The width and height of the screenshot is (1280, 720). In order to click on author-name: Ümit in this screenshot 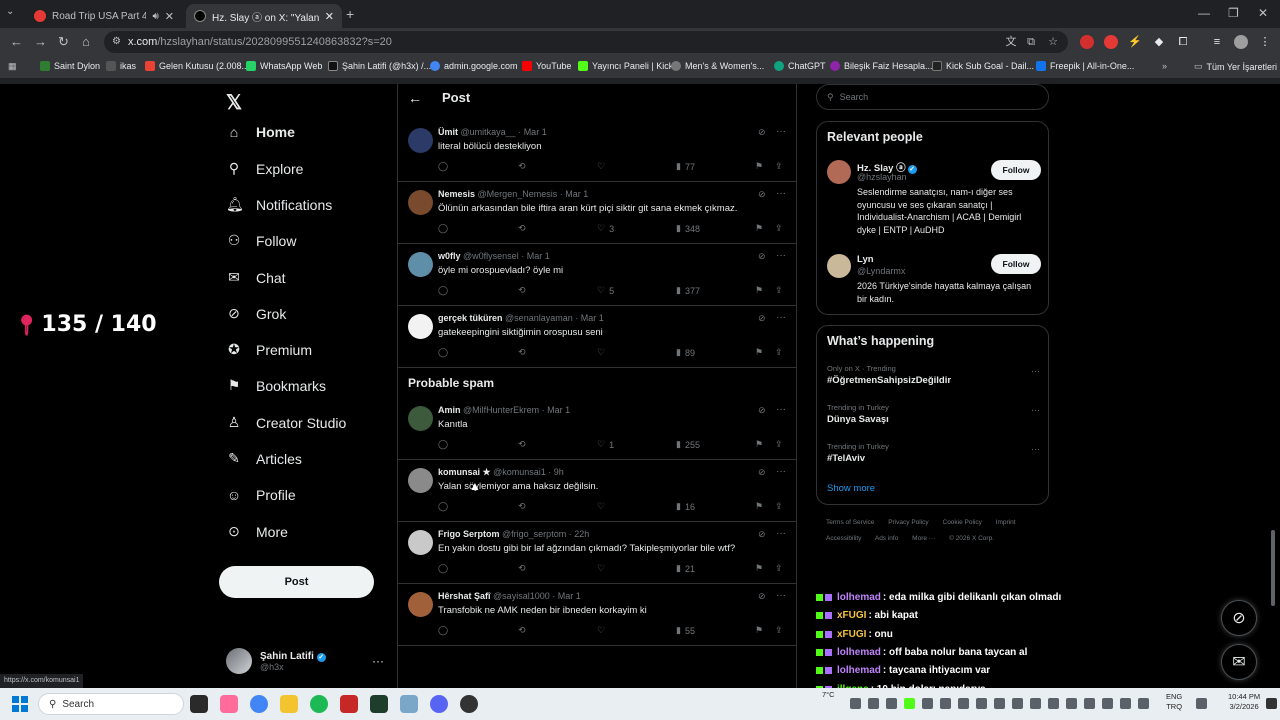, I will do `click(448, 132)`.